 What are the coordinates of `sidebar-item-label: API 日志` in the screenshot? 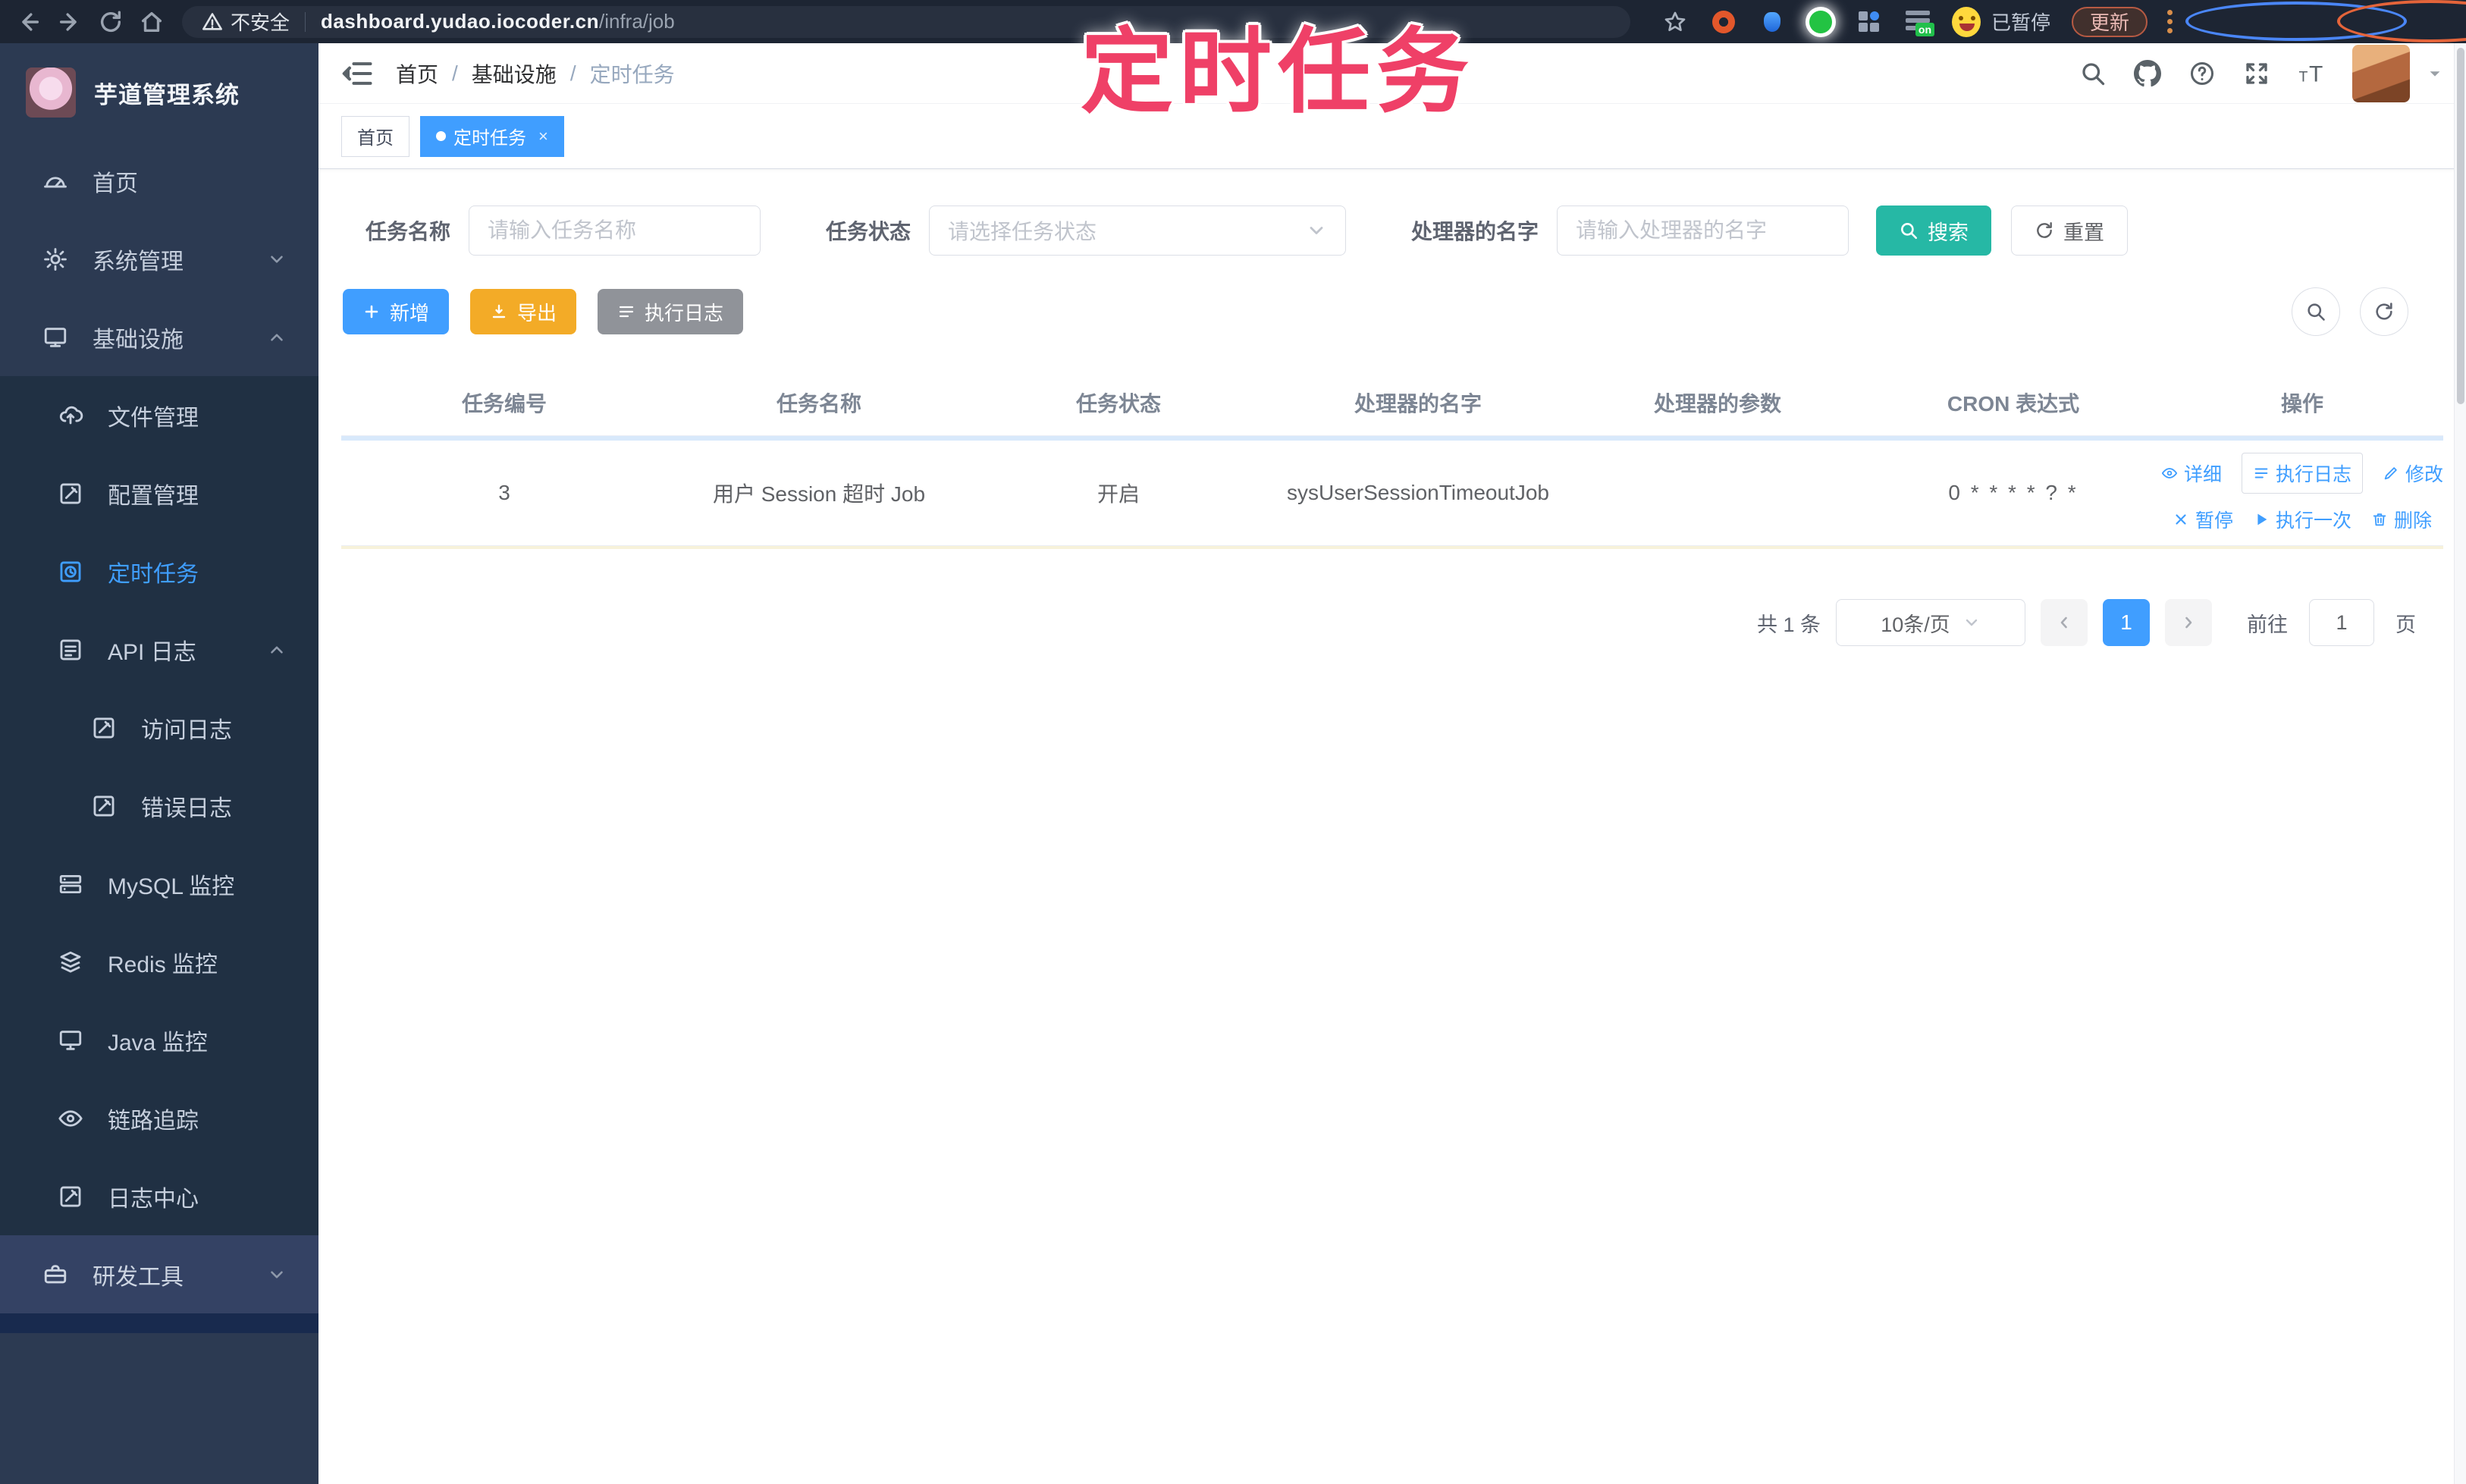 It's located at (152, 652).